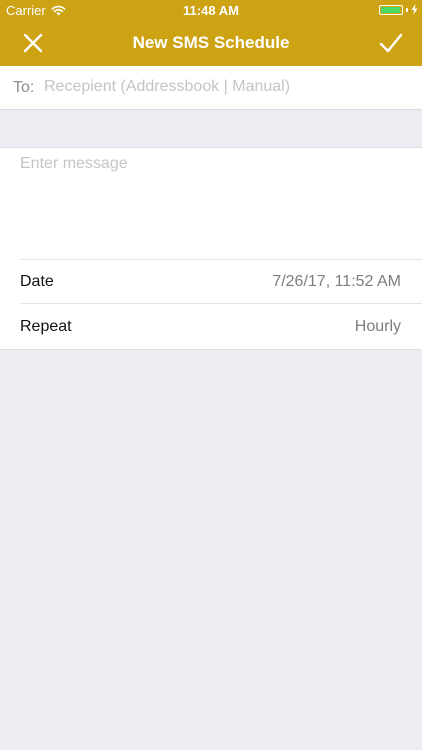 The height and width of the screenshot is (750, 422). Describe the element at coordinates (37, 281) in the screenshot. I see `date-label: Date` at that location.